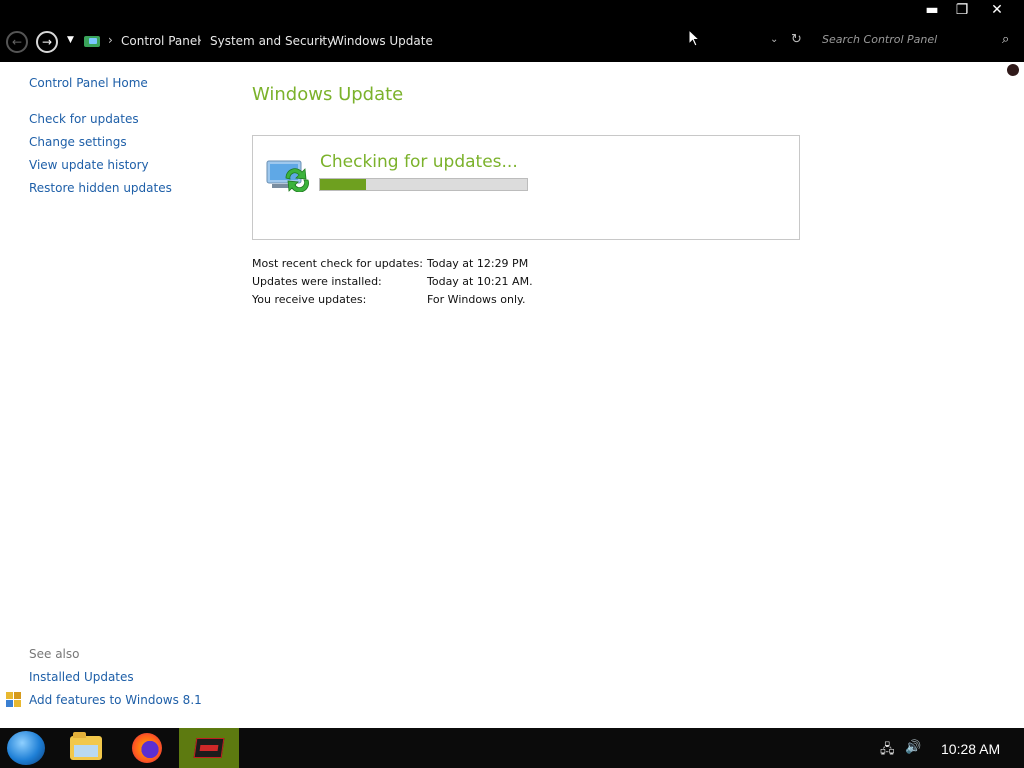 The width and height of the screenshot is (1024, 768). Describe the element at coordinates (328, 94) in the screenshot. I see `page-title: Windows Update` at that location.